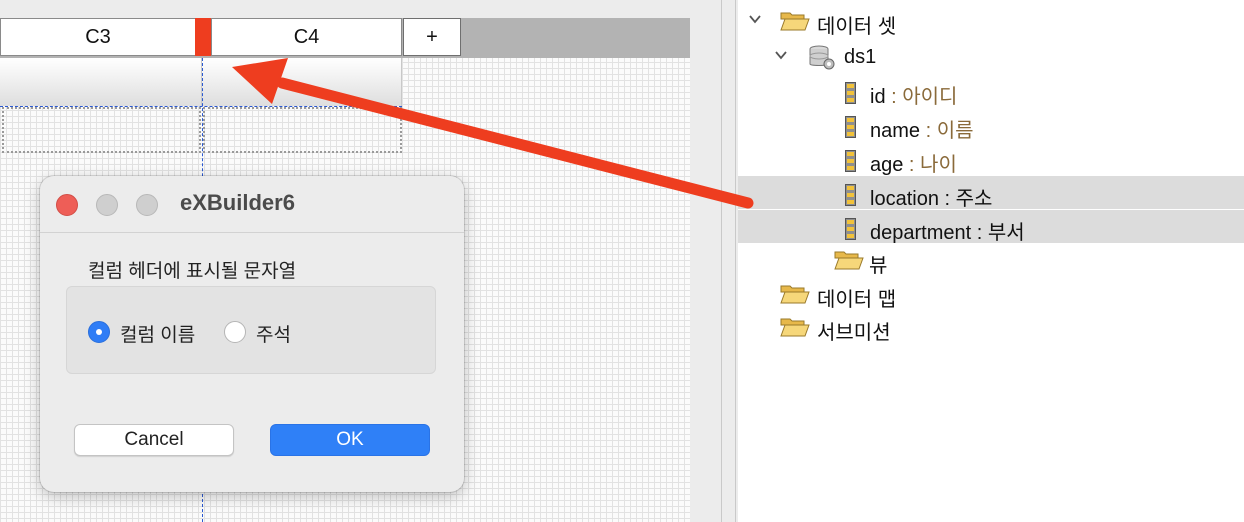 This screenshot has height=522, width=1244. I want to click on tree-item-field-department: department : 부서, so click(991, 227).